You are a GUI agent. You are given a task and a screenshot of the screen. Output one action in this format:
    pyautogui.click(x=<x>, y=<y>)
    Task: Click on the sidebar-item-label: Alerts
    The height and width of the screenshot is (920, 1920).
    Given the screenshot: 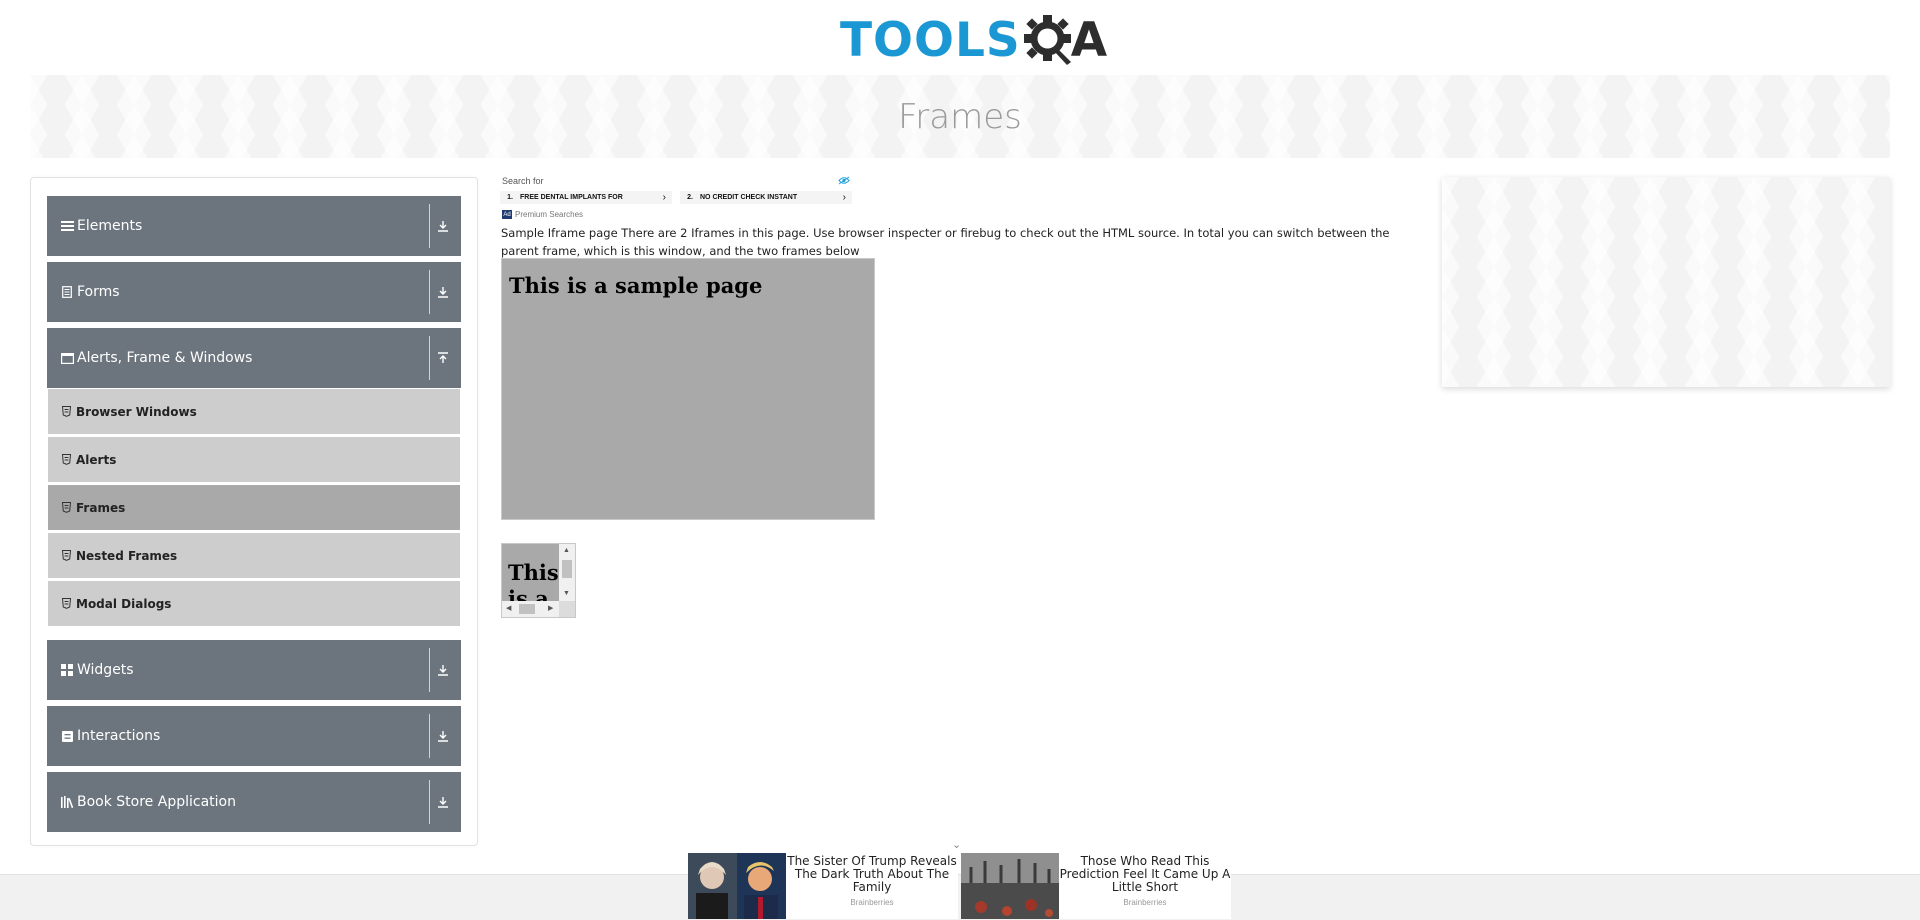 What is the action you would take?
    pyautogui.click(x=96, y=459)
    